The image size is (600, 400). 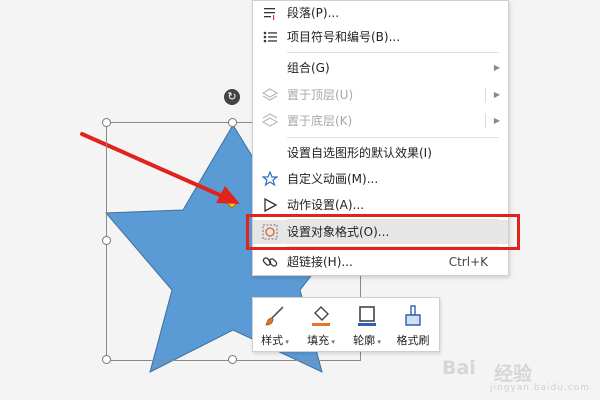 I want to click on fill-bucket-icon, so click(x=321, y=316).